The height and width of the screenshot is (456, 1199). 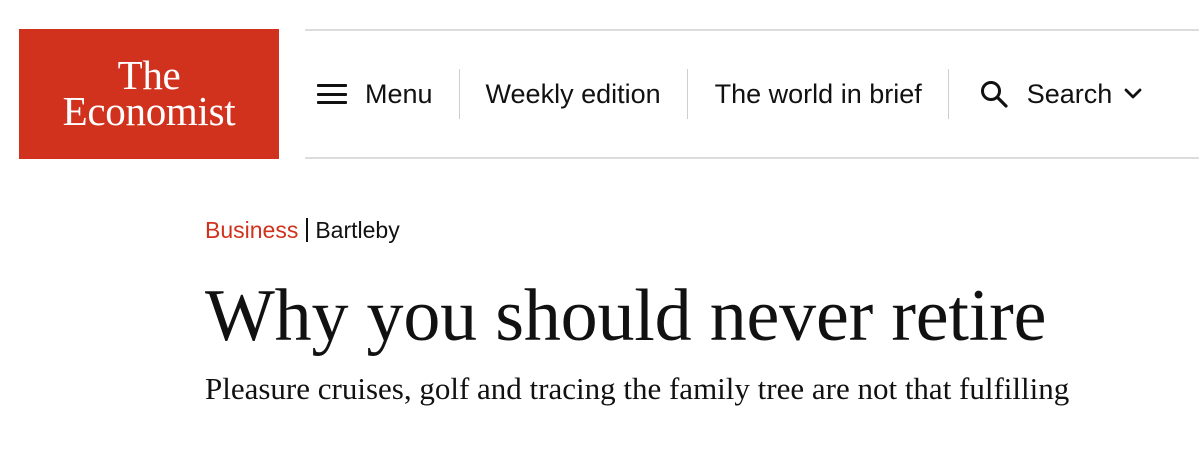 What do you see at coordinates (573, 94) in the screenshot?
I see `weekly-edition-link: Weekly edition` at bounding box center [573, 94].